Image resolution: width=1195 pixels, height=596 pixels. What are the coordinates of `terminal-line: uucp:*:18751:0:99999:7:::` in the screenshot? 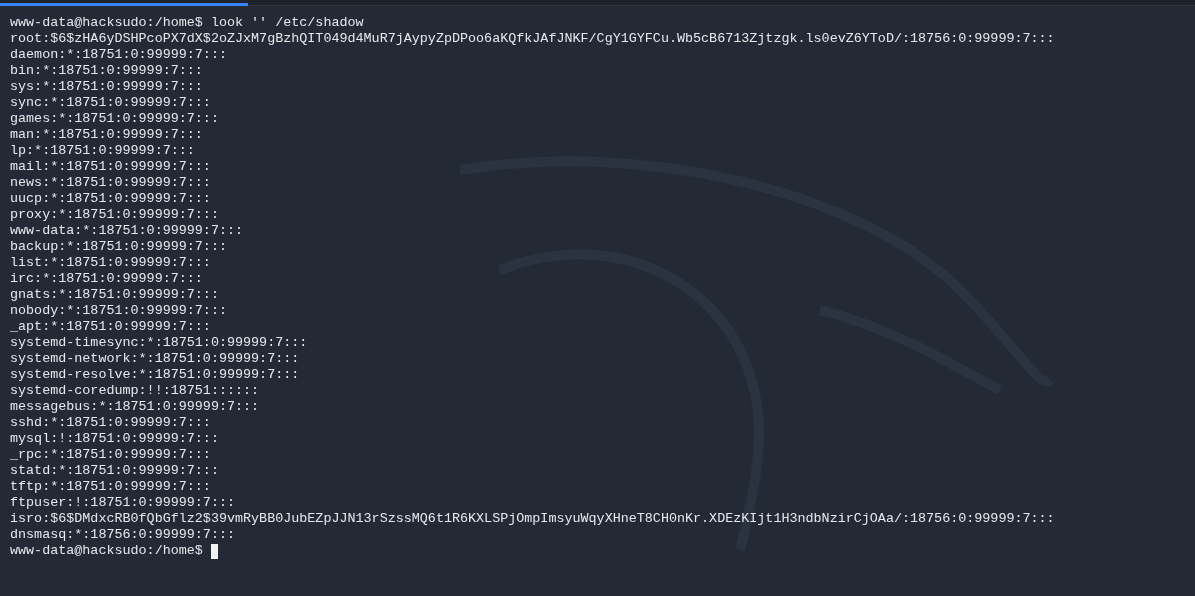 It's located at (111, 199).